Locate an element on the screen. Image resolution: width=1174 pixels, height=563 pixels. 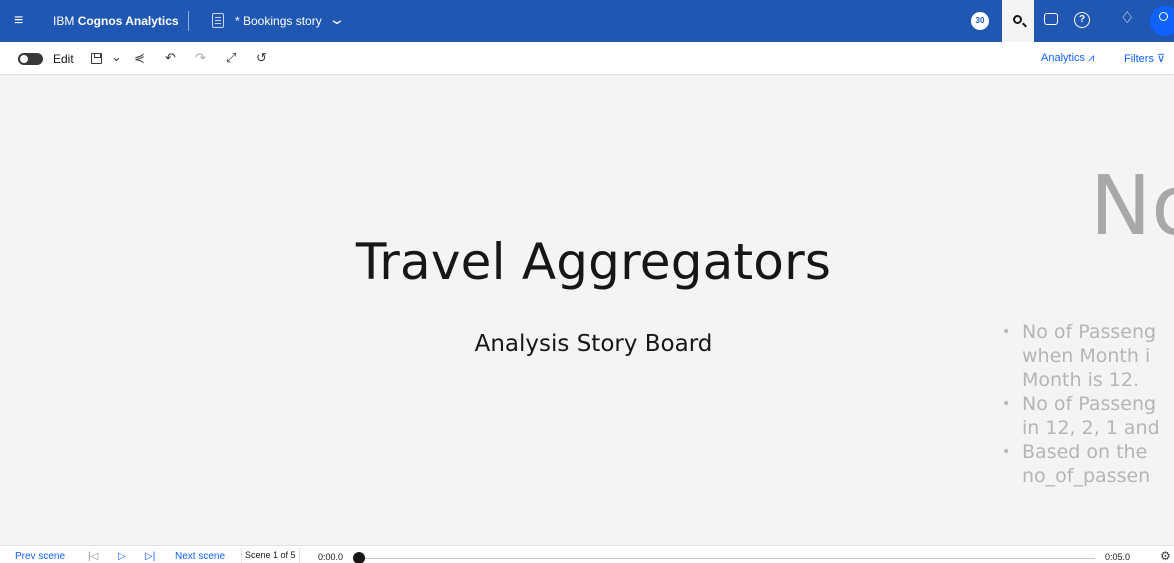
filters-label: Filters is located at coordinates (1139, 59).